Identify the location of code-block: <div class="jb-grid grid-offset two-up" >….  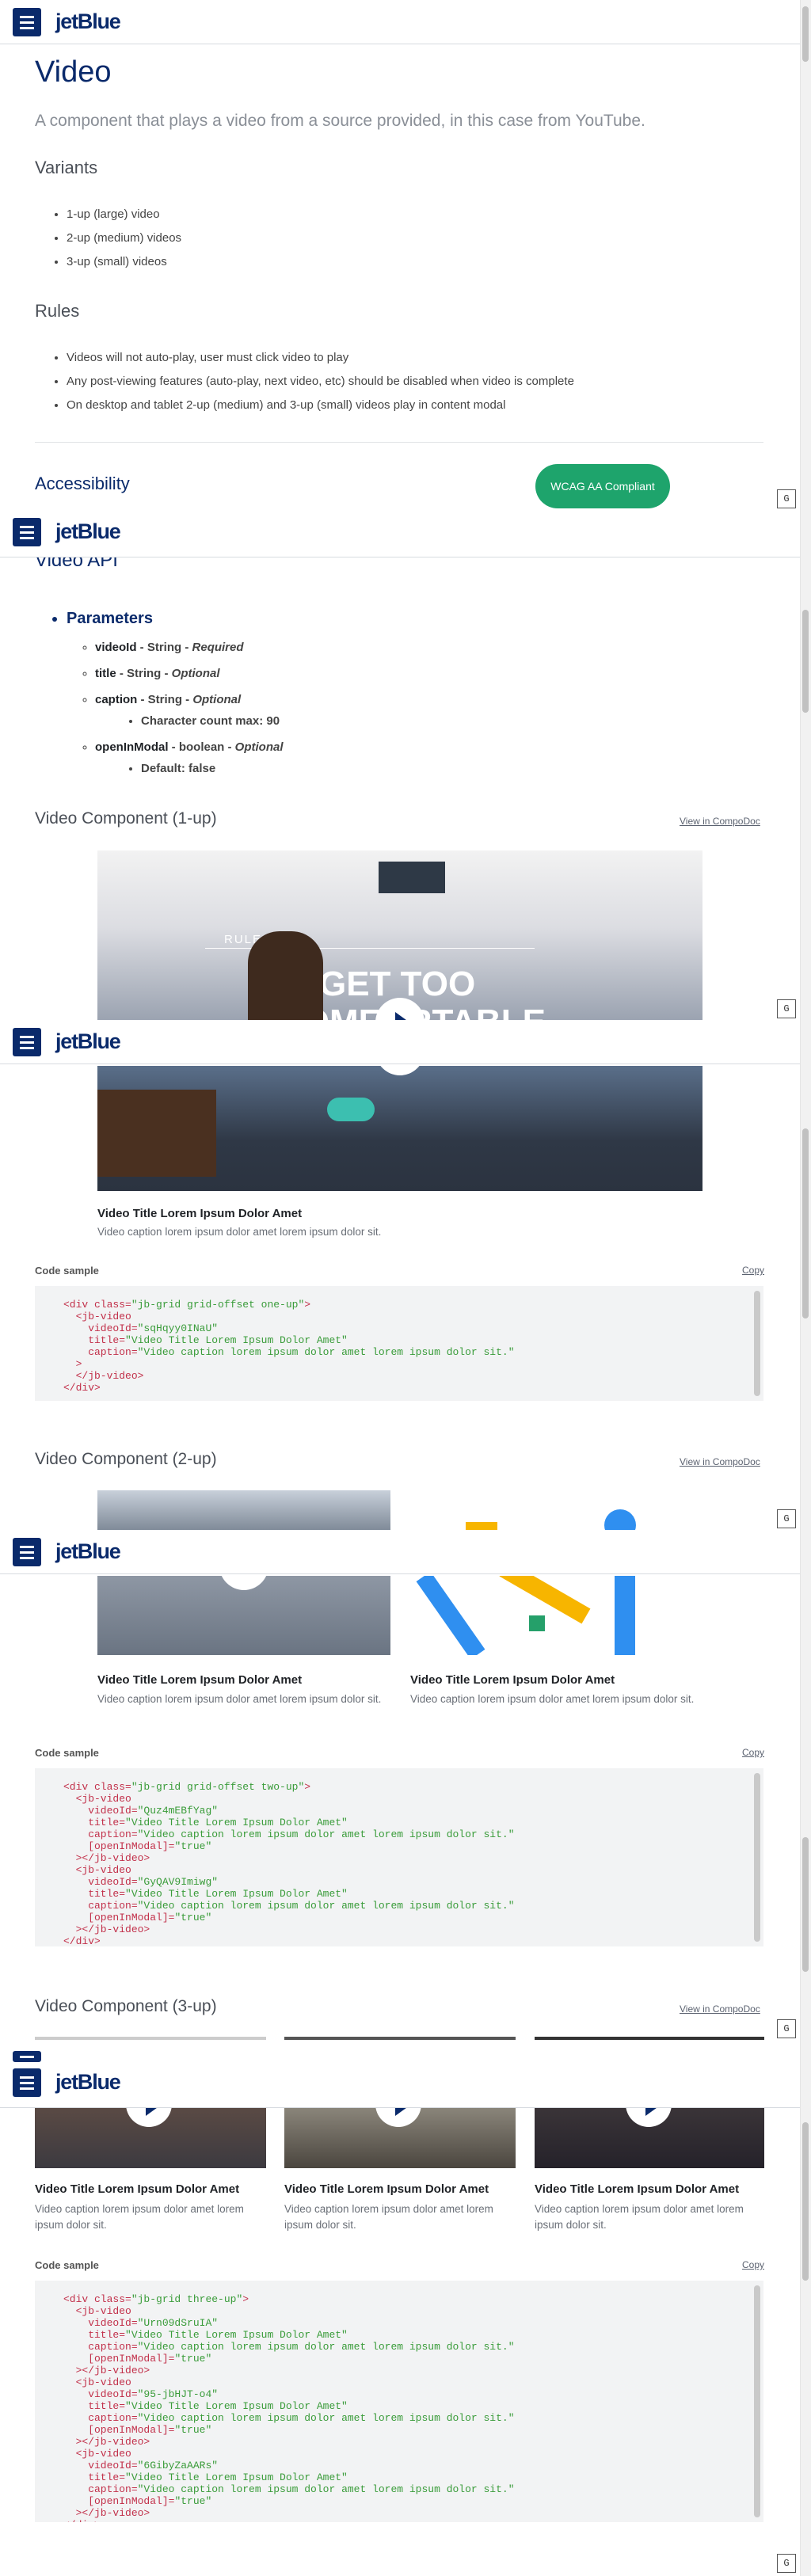
(399, 1857).